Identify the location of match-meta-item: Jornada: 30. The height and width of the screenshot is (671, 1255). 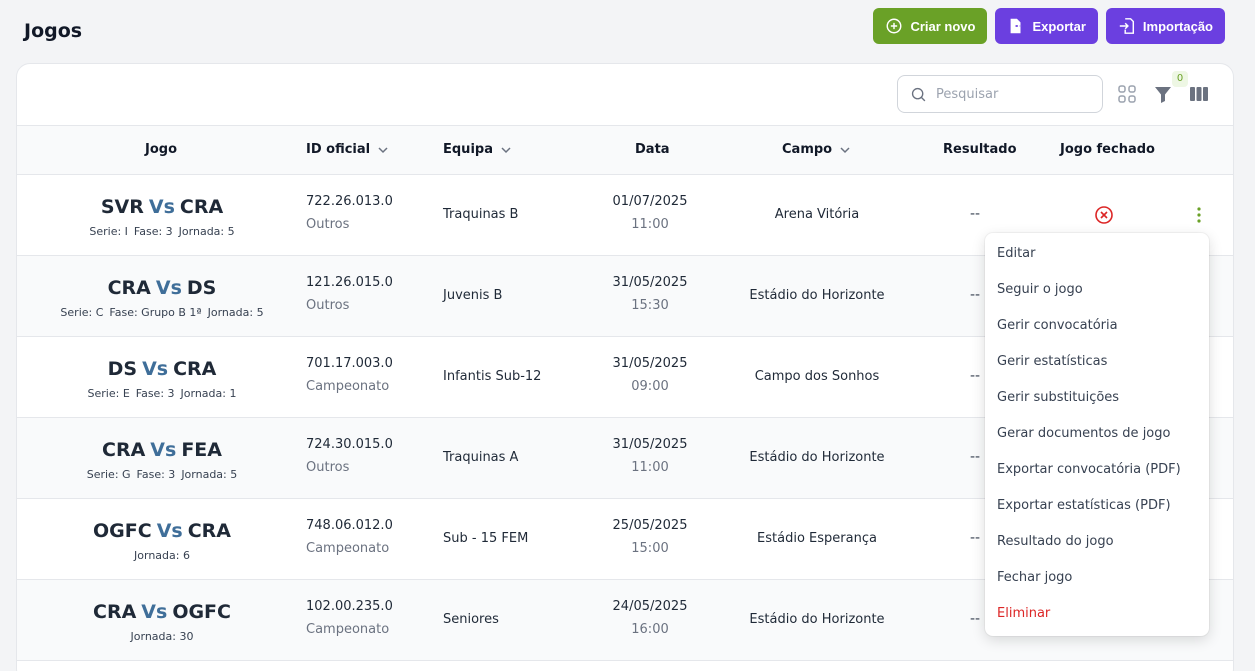
(162, 636).